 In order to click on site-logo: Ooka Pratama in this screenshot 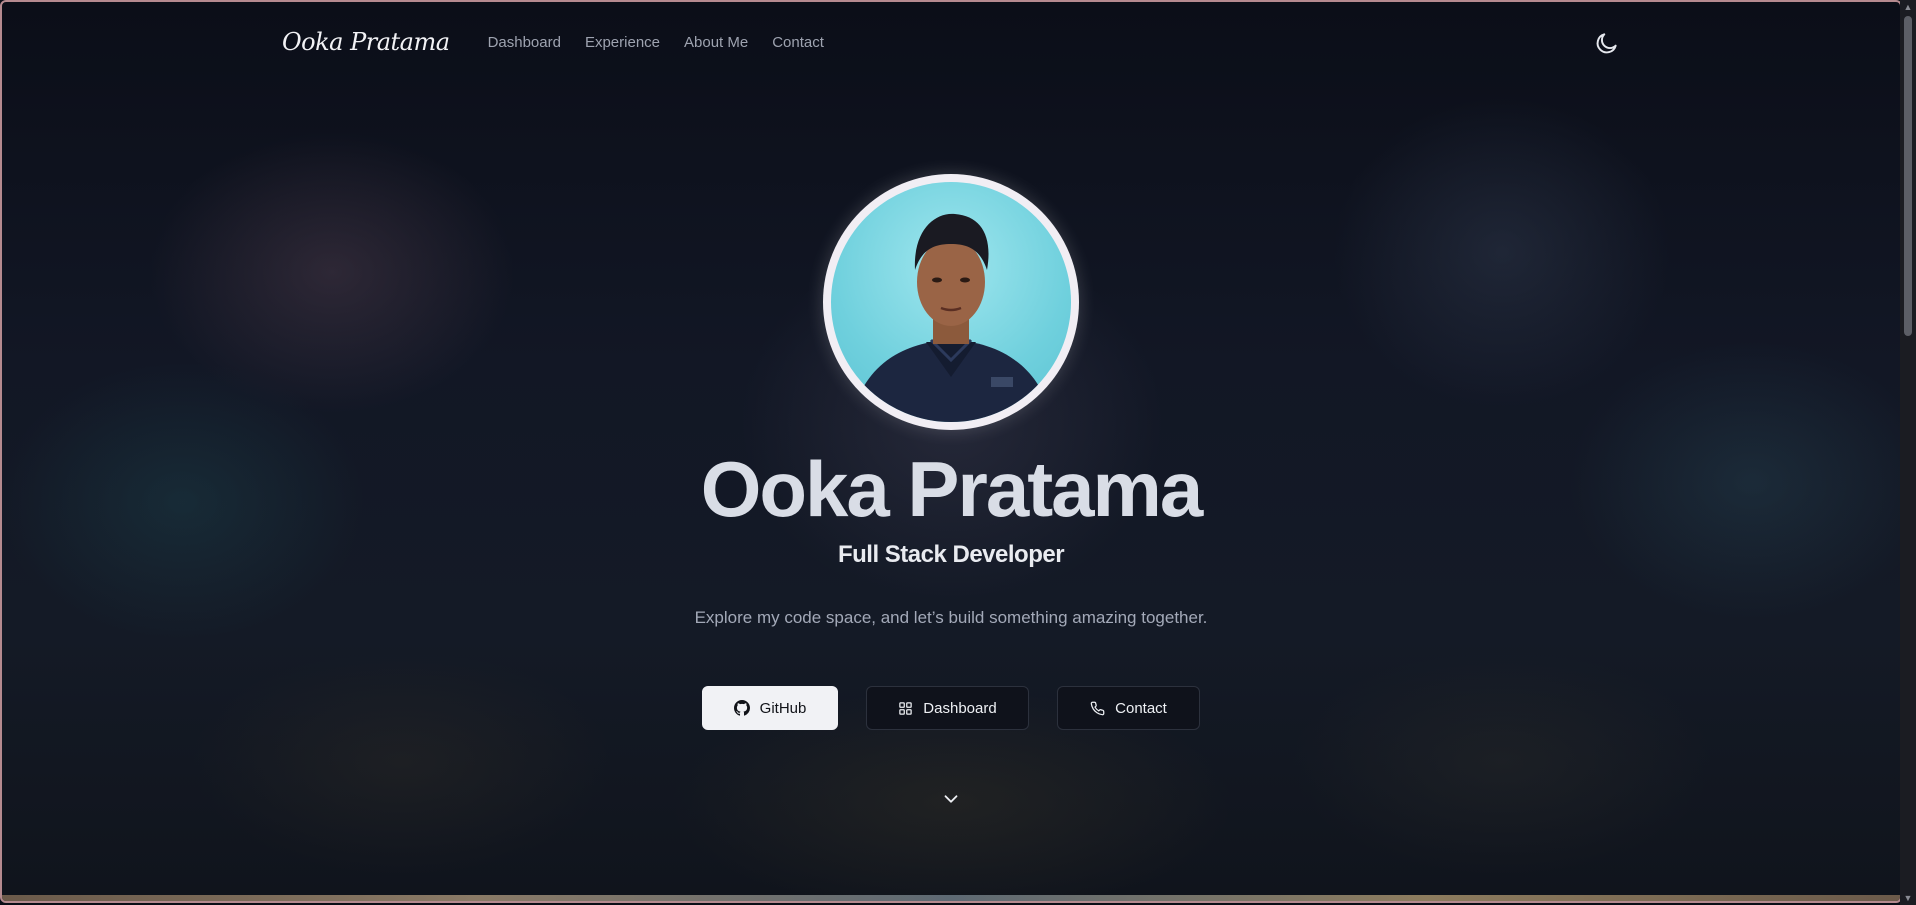, I will do `click(366, 42)`.